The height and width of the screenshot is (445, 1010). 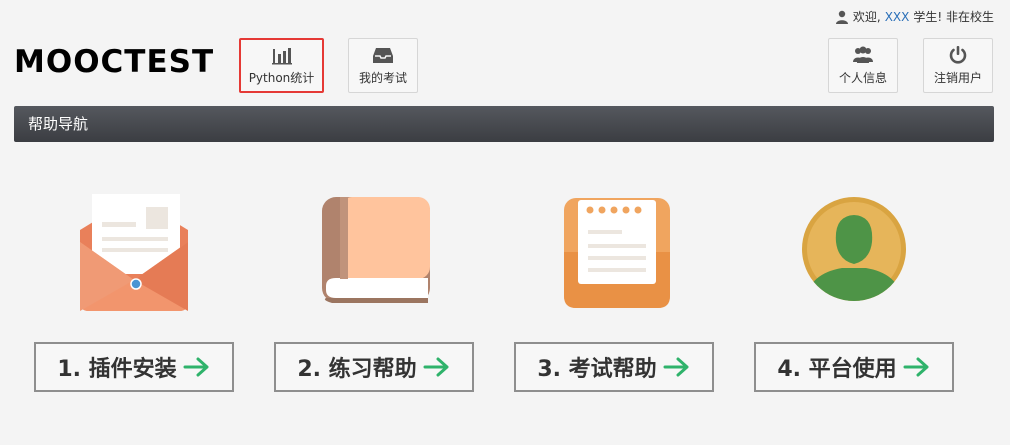 I want to click on exam-help-button: 3. 考试帮助, so click(x=614, y=367).